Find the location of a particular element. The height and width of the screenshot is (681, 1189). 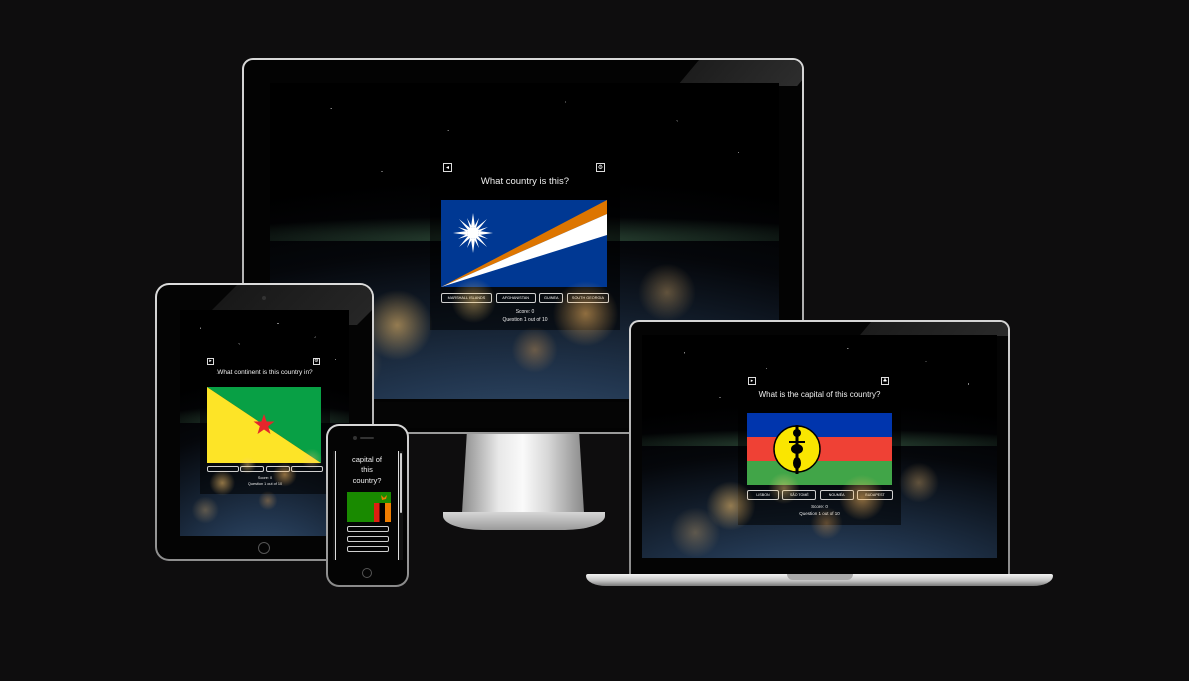

tablet-question: What continent is this country in? is located at coordinates (265, 372).